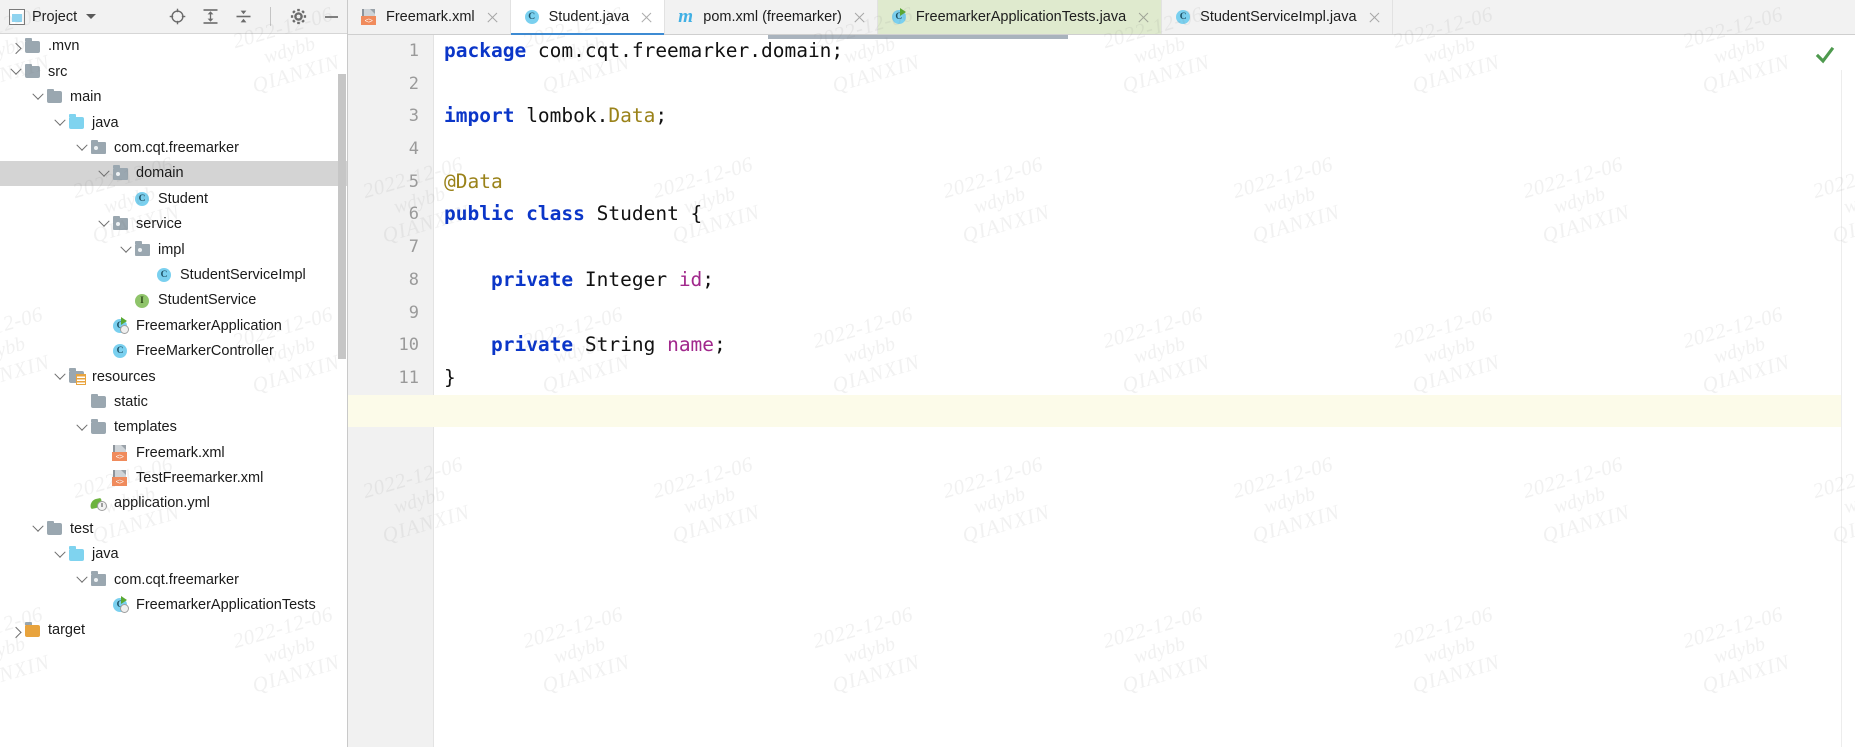 This screenshot has height=747, width=1855. I want to click on code-line: package com.cqt.freemarker.domain;, so click(1145, 51).